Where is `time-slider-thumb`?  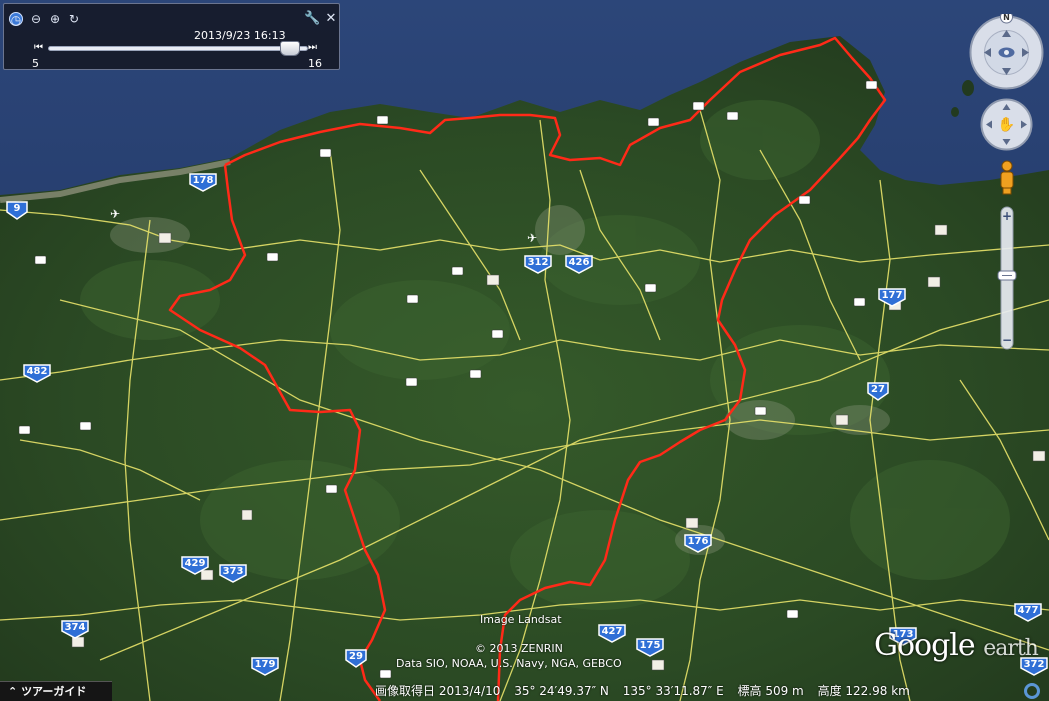
time-slider-thumb is located at coordinates (289, 48).